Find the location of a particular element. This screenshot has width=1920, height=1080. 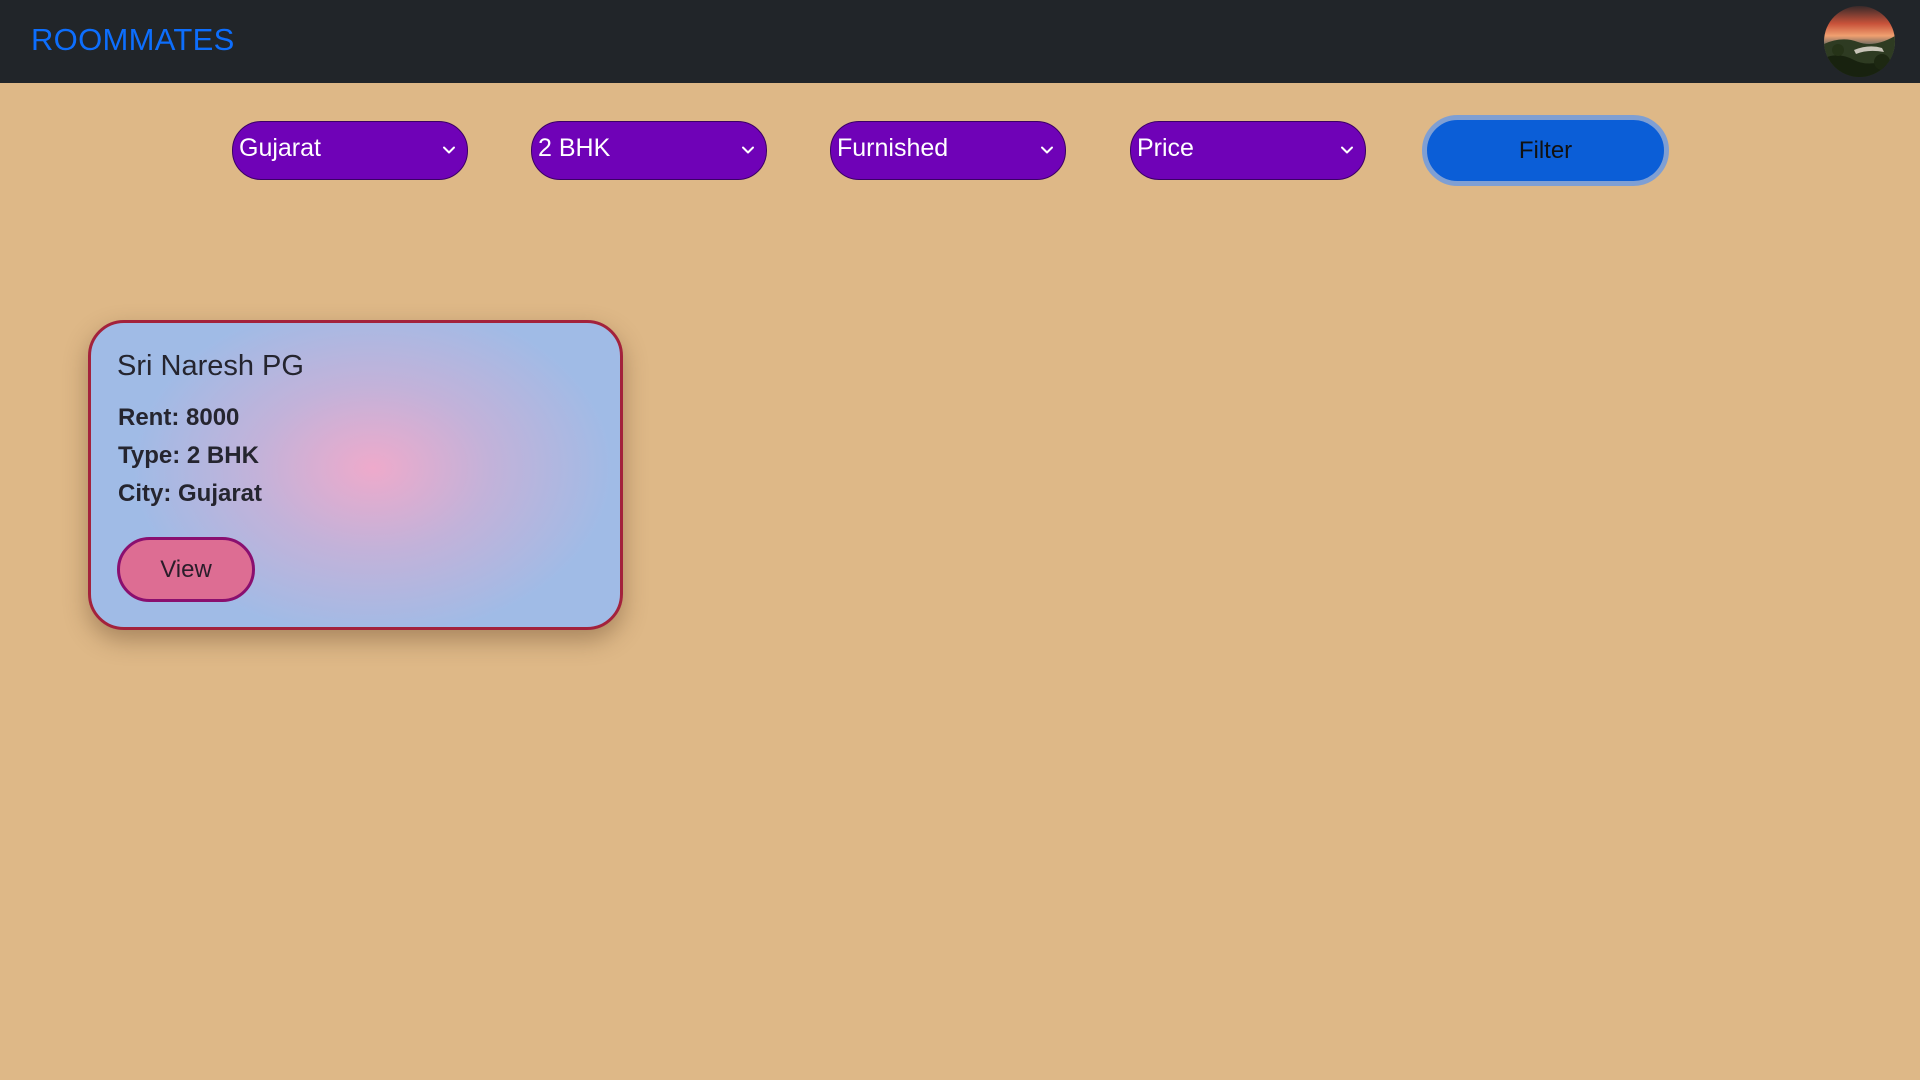

listing-rent: Rent: 8000 is located at coordinates (179, 417).